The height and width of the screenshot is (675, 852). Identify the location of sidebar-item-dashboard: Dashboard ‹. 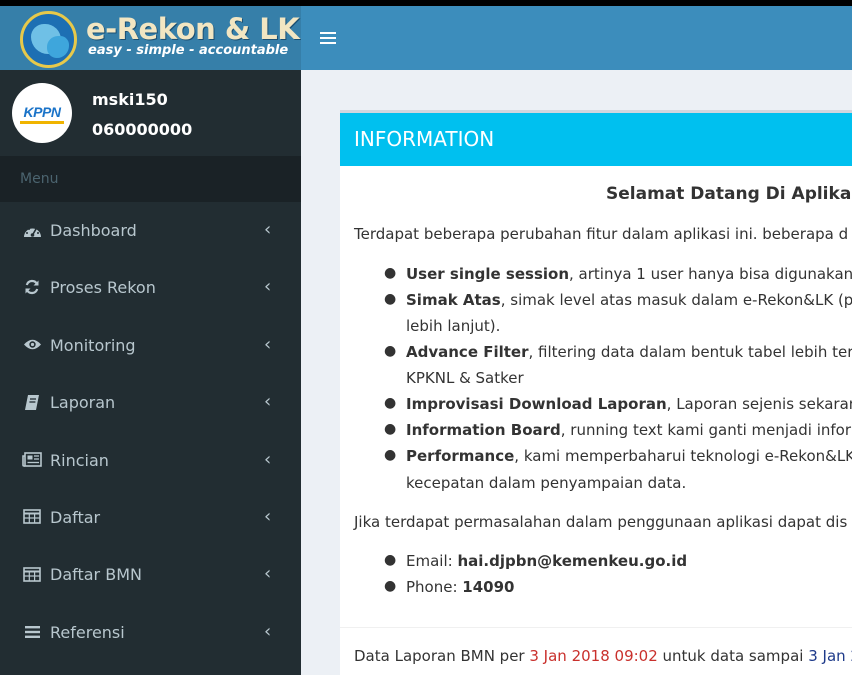
(150, 230).